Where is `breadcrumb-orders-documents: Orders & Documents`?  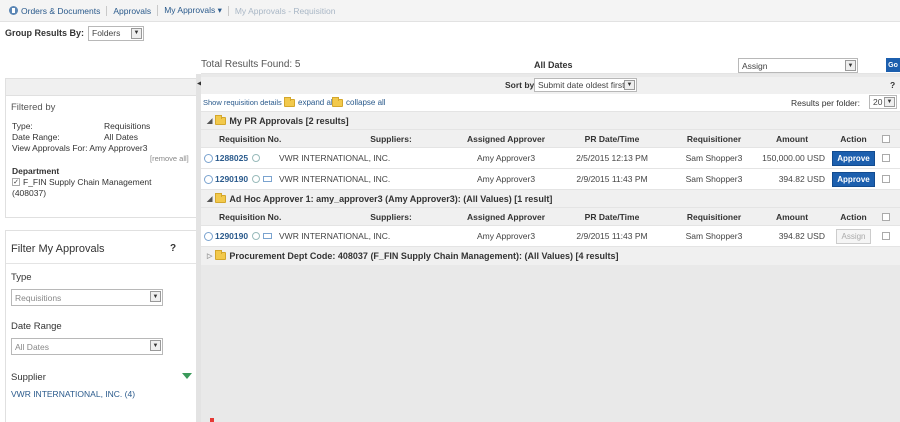 breadcrumb-orders-documents: Orders & Documents is located at coordinates (54, 11).